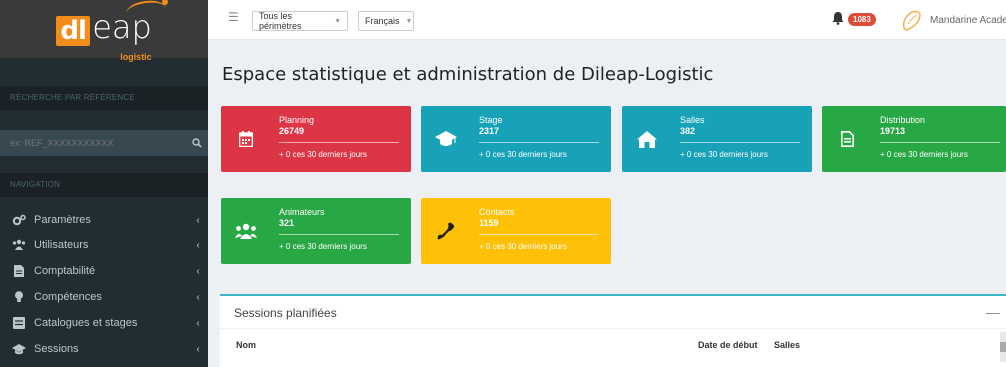  I want to click on nav-section-label: NAVIGATION, so click(104, 185).